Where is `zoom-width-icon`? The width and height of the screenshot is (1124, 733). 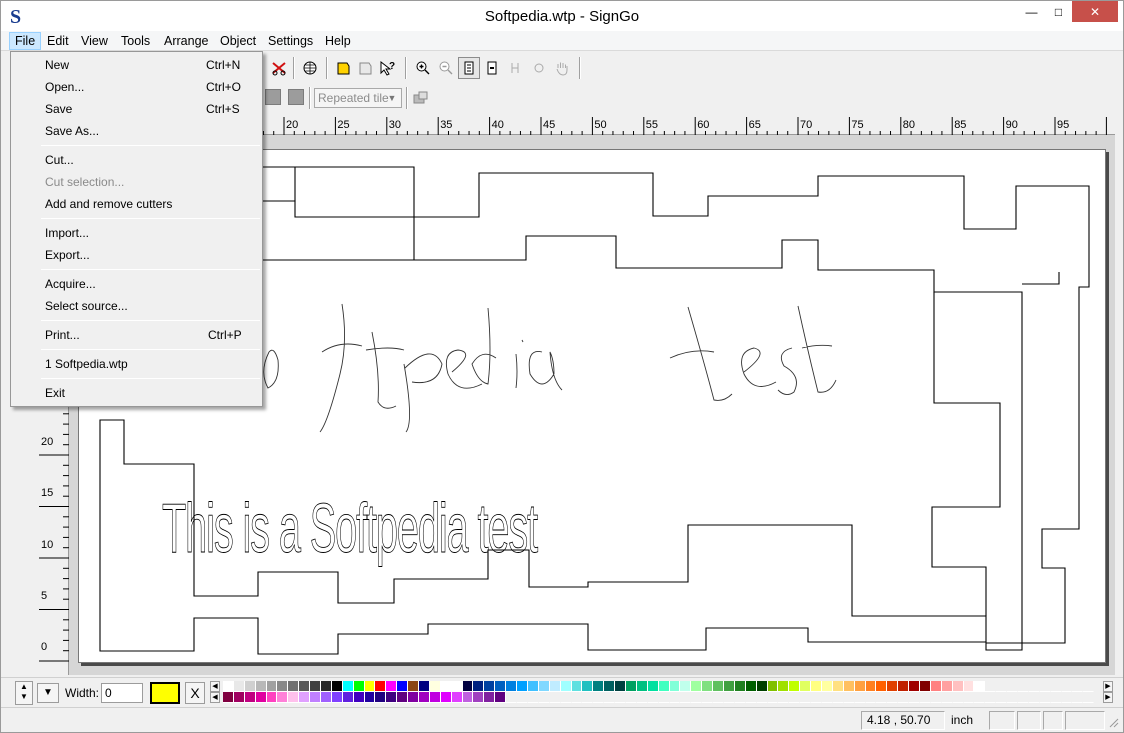 zoom-width-icon is located at coordinates (492, 68).